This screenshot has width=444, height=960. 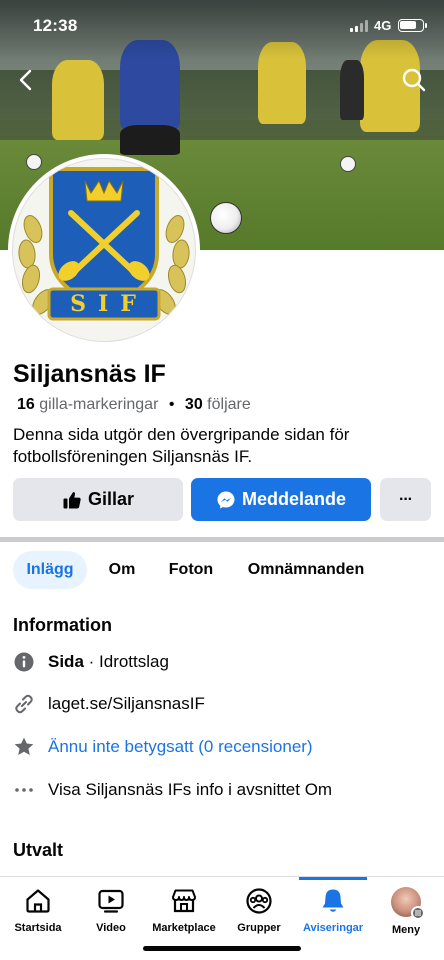 I want to click on bell-icon, so click(x=333, y=900).